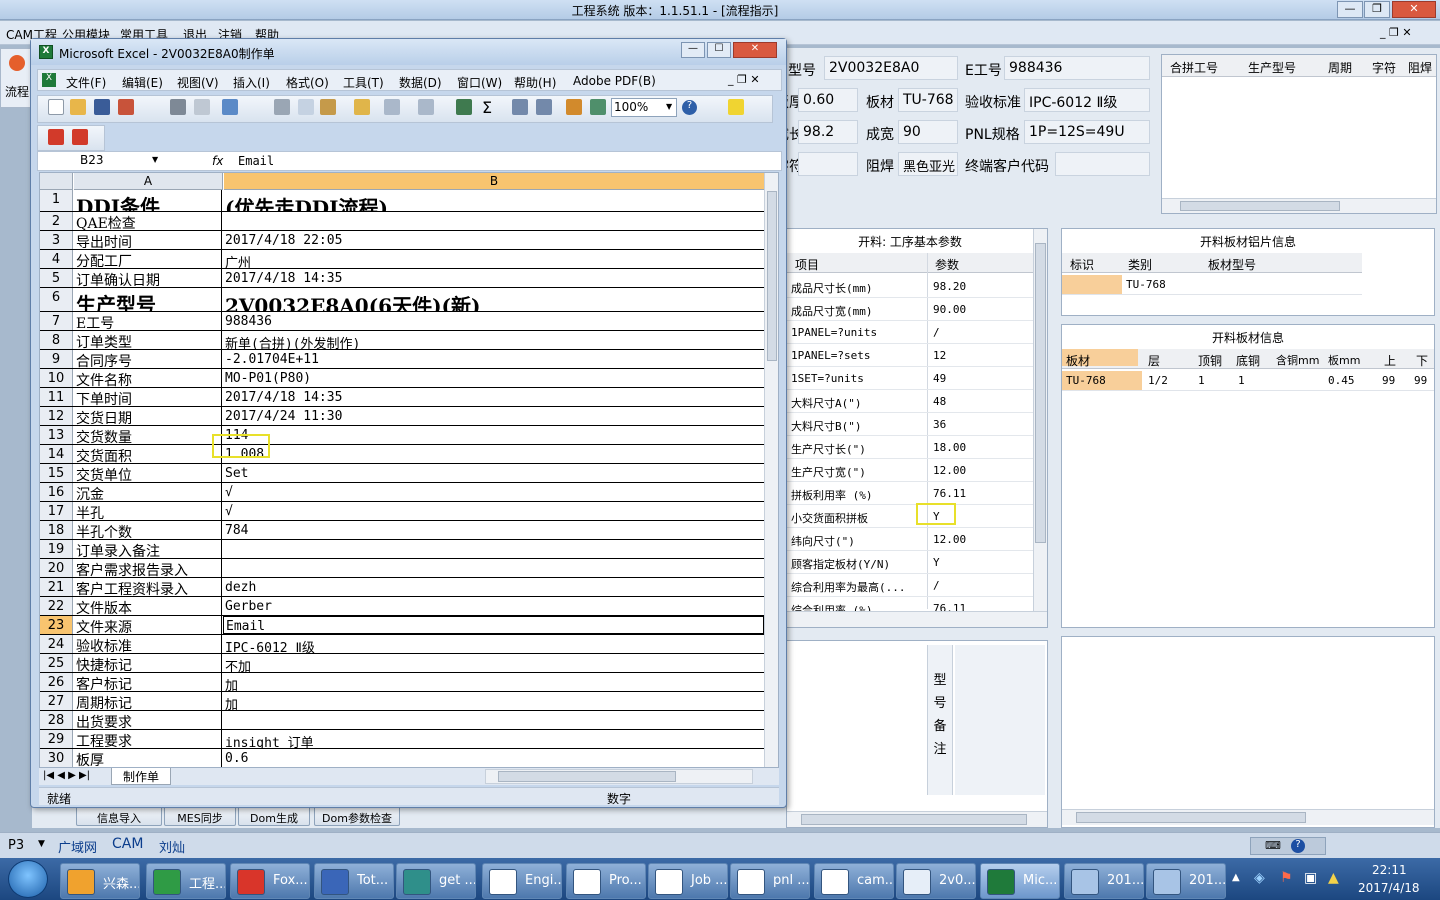  I want to click on cell-a: 交货面积, so click(148, 454).